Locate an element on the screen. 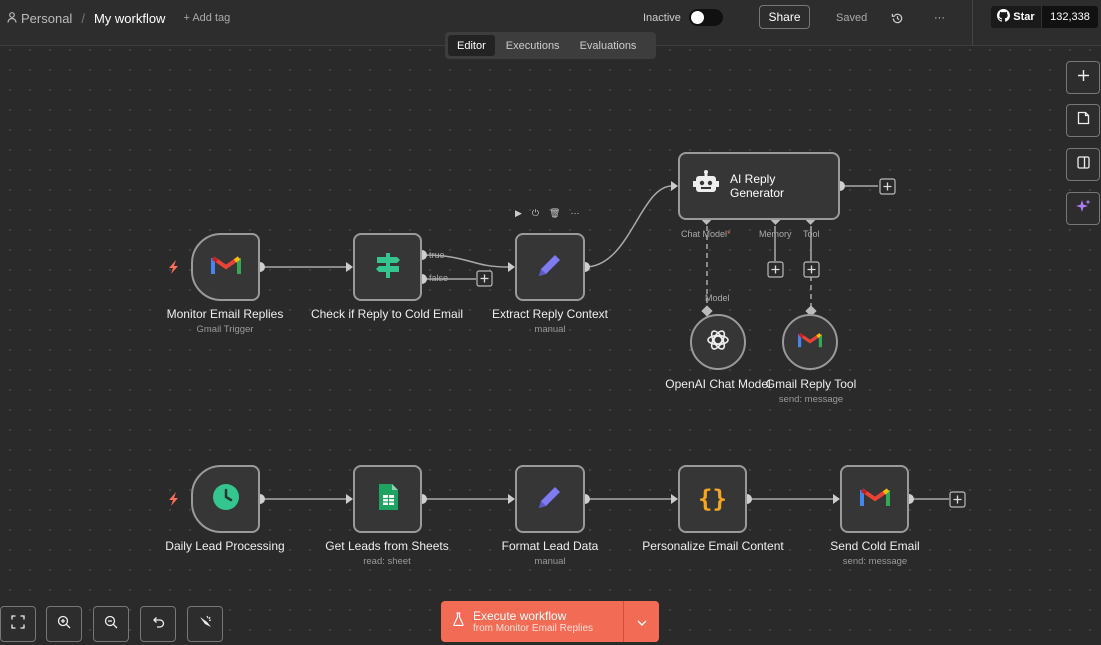 The image size is (1101, 645). port-label-chat-model: Chat Model* is located at coordinates (706, 234).